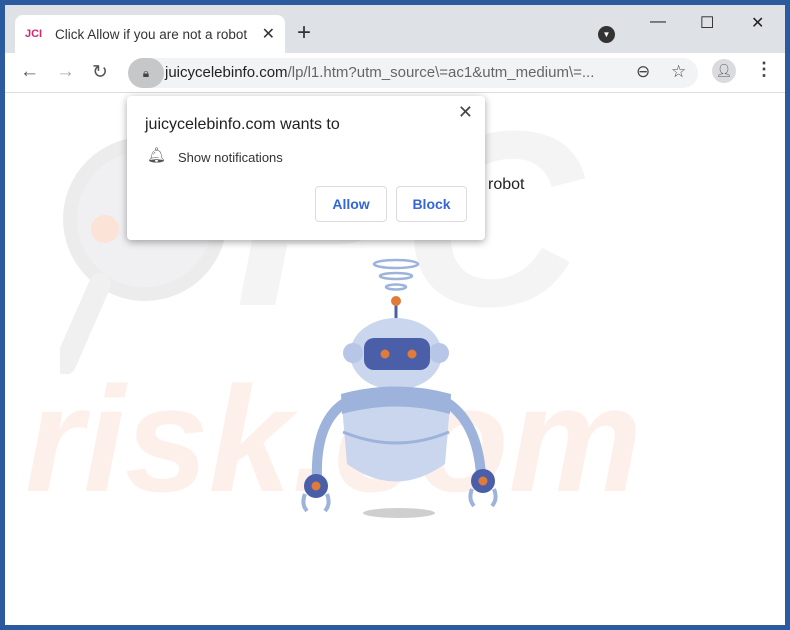  What do you see at coordinates (65, 72) in the screenshot?
I see `forward-button: →` at bounding box center [65, 72].